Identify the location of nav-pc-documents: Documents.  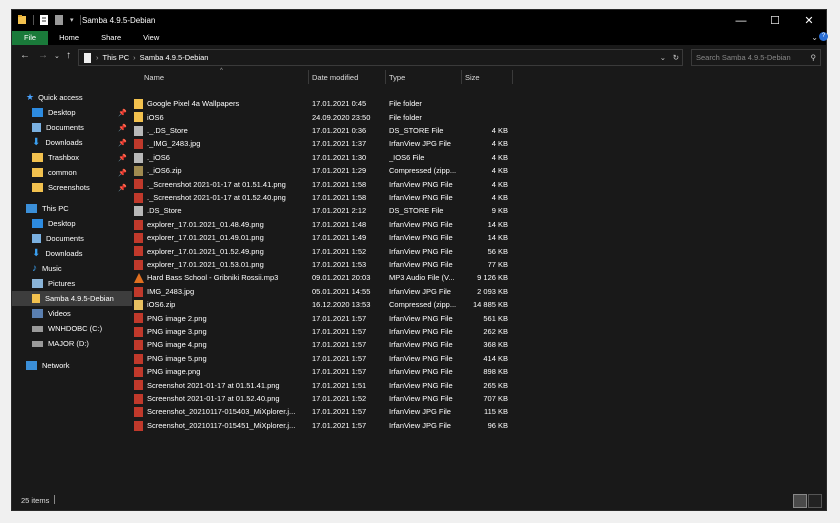
(82, 238).